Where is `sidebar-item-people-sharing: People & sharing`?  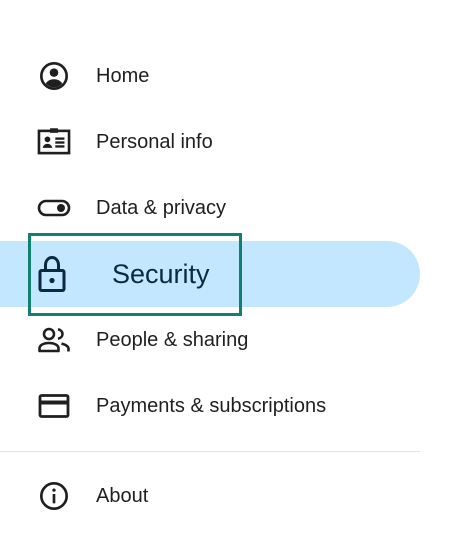 sidebar-item-people-sharing: People & sharing is located at coordinates (210, 340).